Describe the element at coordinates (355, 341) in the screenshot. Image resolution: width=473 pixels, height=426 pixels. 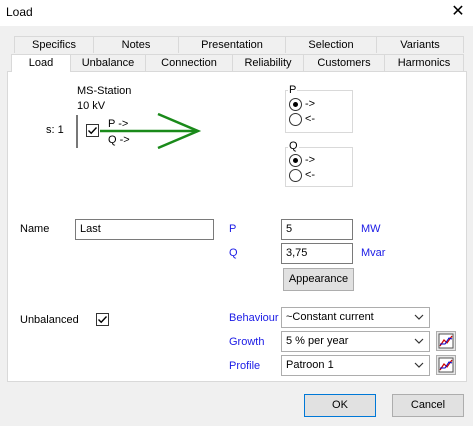
I see `growth-select: 5 % per year` at that location.